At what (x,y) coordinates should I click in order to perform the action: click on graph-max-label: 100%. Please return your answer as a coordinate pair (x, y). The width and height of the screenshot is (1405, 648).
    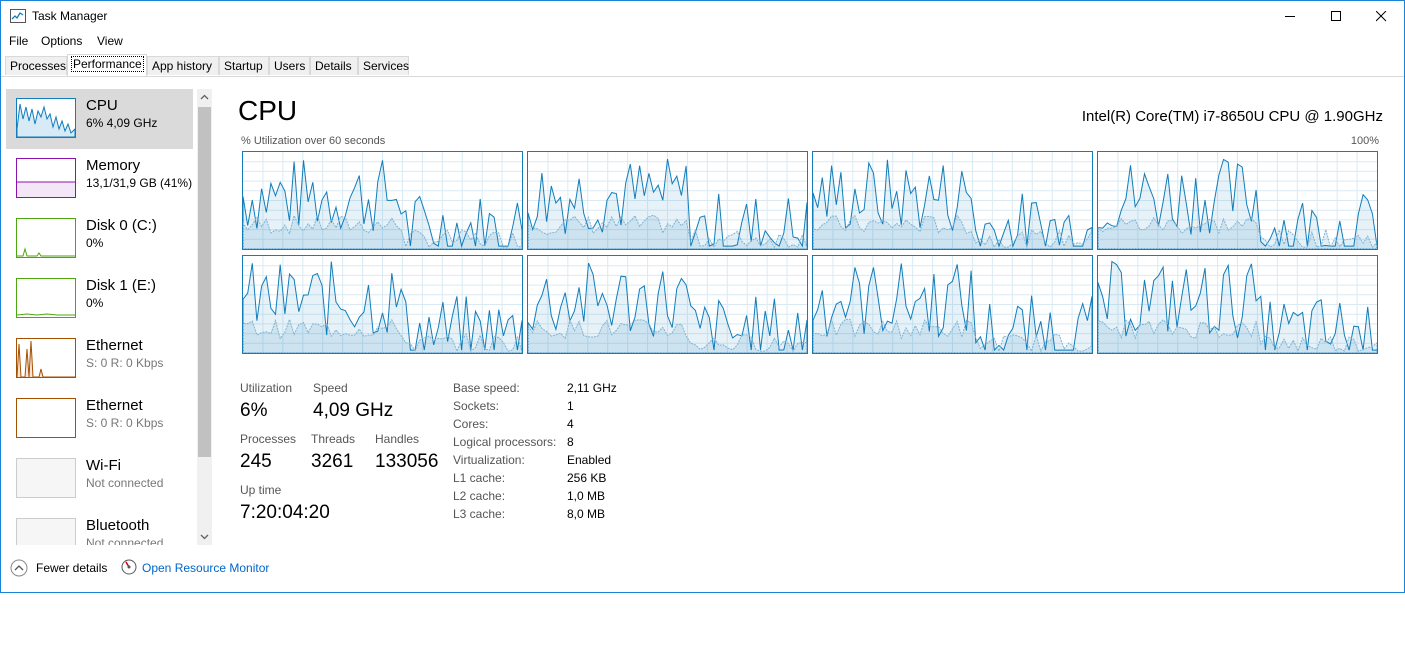
    Looking at the image, I should click on (1364, 141).